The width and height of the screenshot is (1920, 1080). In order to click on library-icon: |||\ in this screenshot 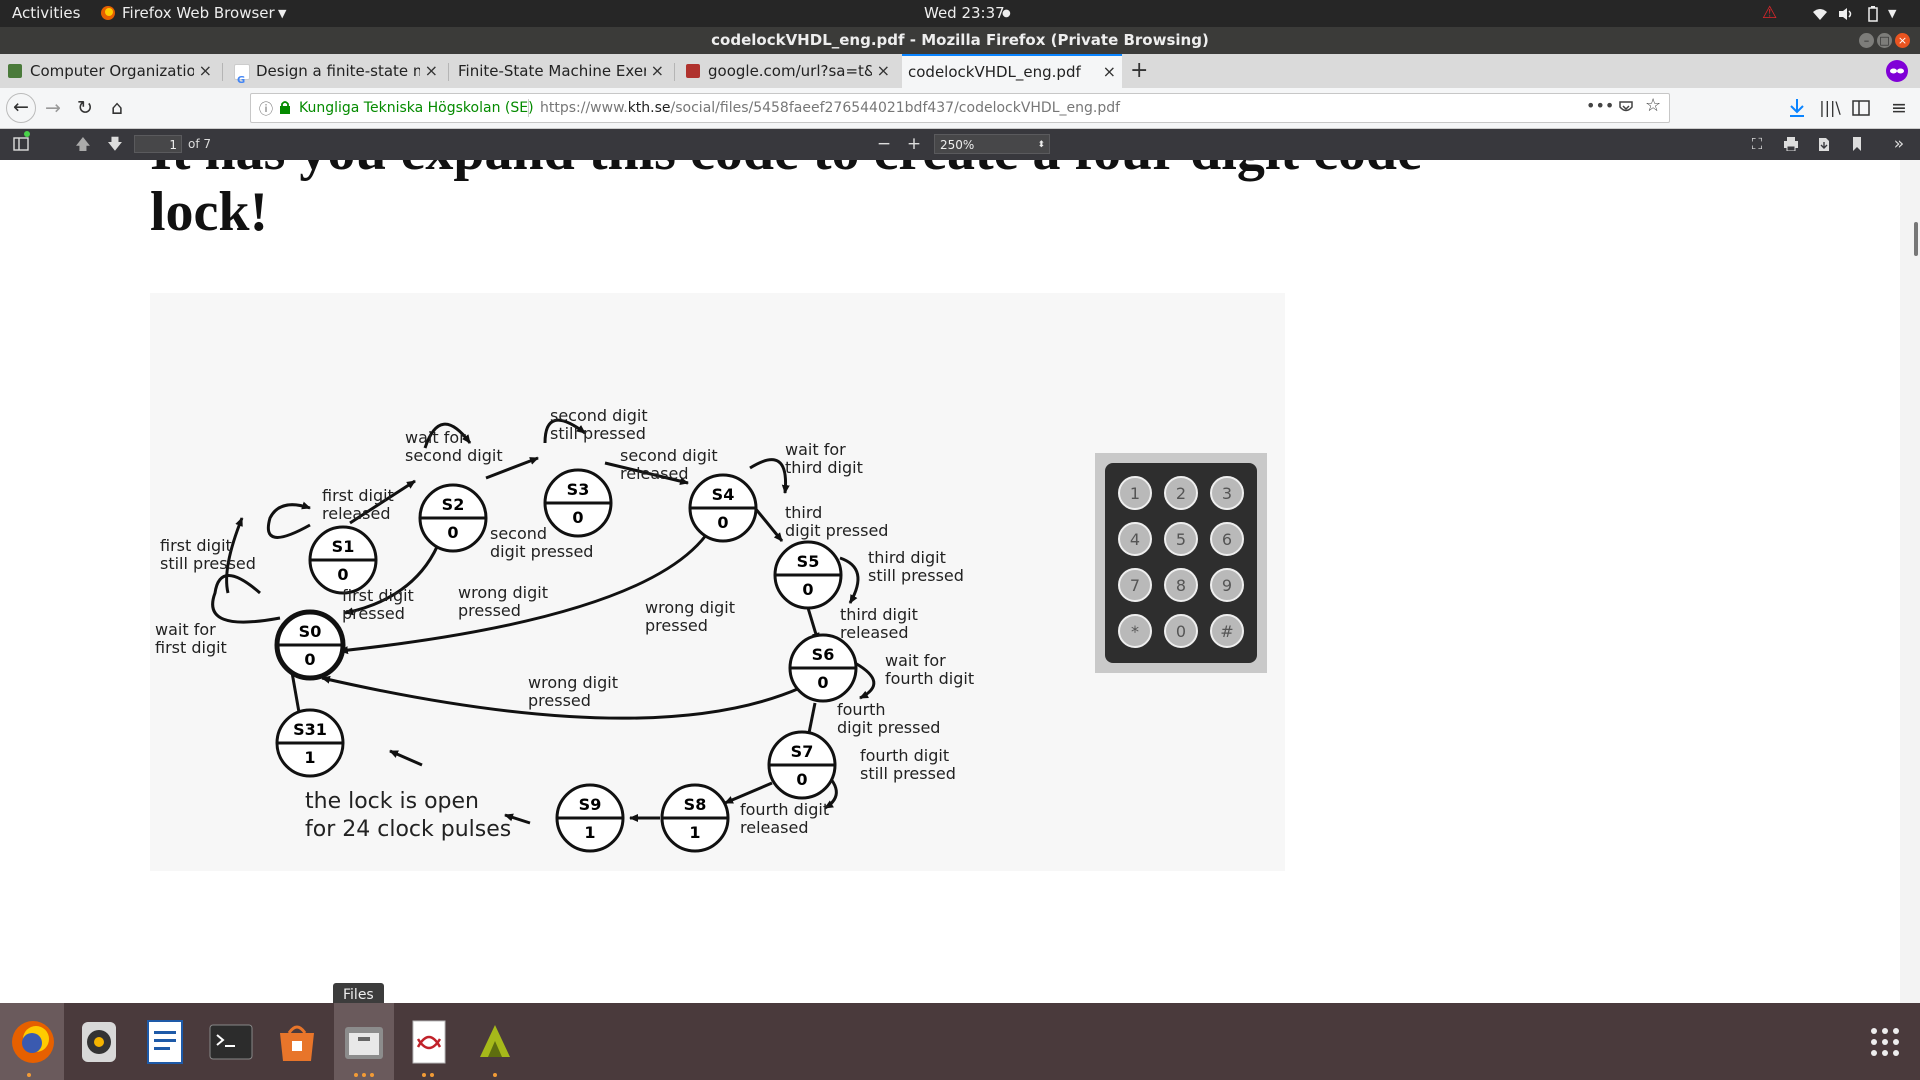, I will do `click(1830, 108)`.